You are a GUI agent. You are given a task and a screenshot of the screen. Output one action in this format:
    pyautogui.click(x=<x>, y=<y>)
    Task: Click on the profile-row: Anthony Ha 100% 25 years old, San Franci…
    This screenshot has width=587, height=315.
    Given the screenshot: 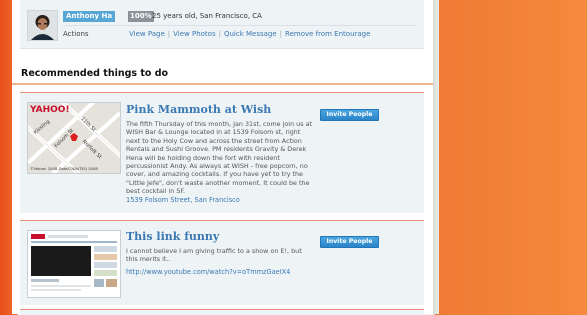 What is the action you would take?
    pyautogui.click(x=222, y=24)
    